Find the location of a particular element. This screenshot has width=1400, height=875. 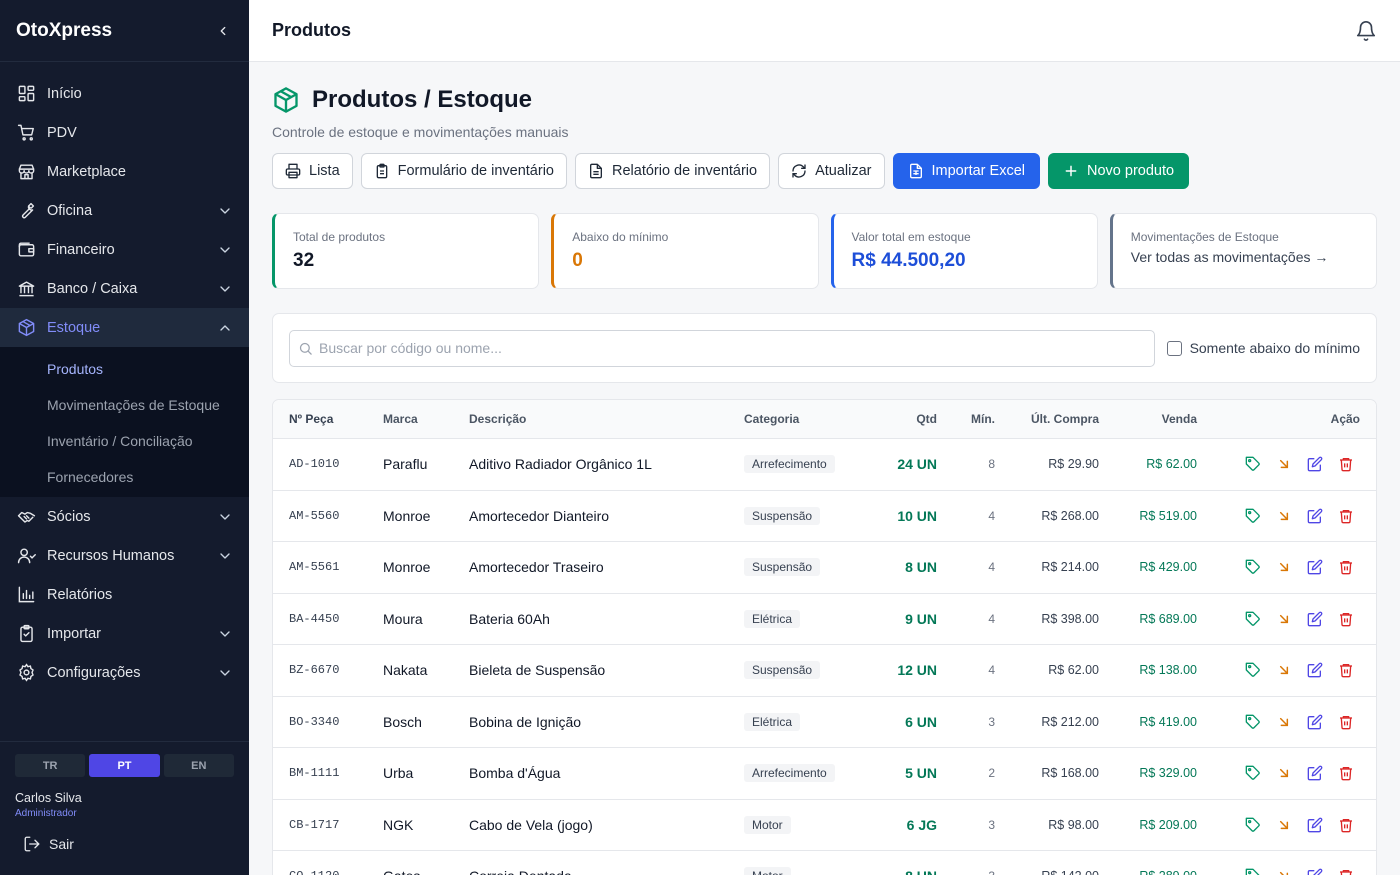

submenu-item-fornecedores: Fornecedores is located at coordinates (124, 477).